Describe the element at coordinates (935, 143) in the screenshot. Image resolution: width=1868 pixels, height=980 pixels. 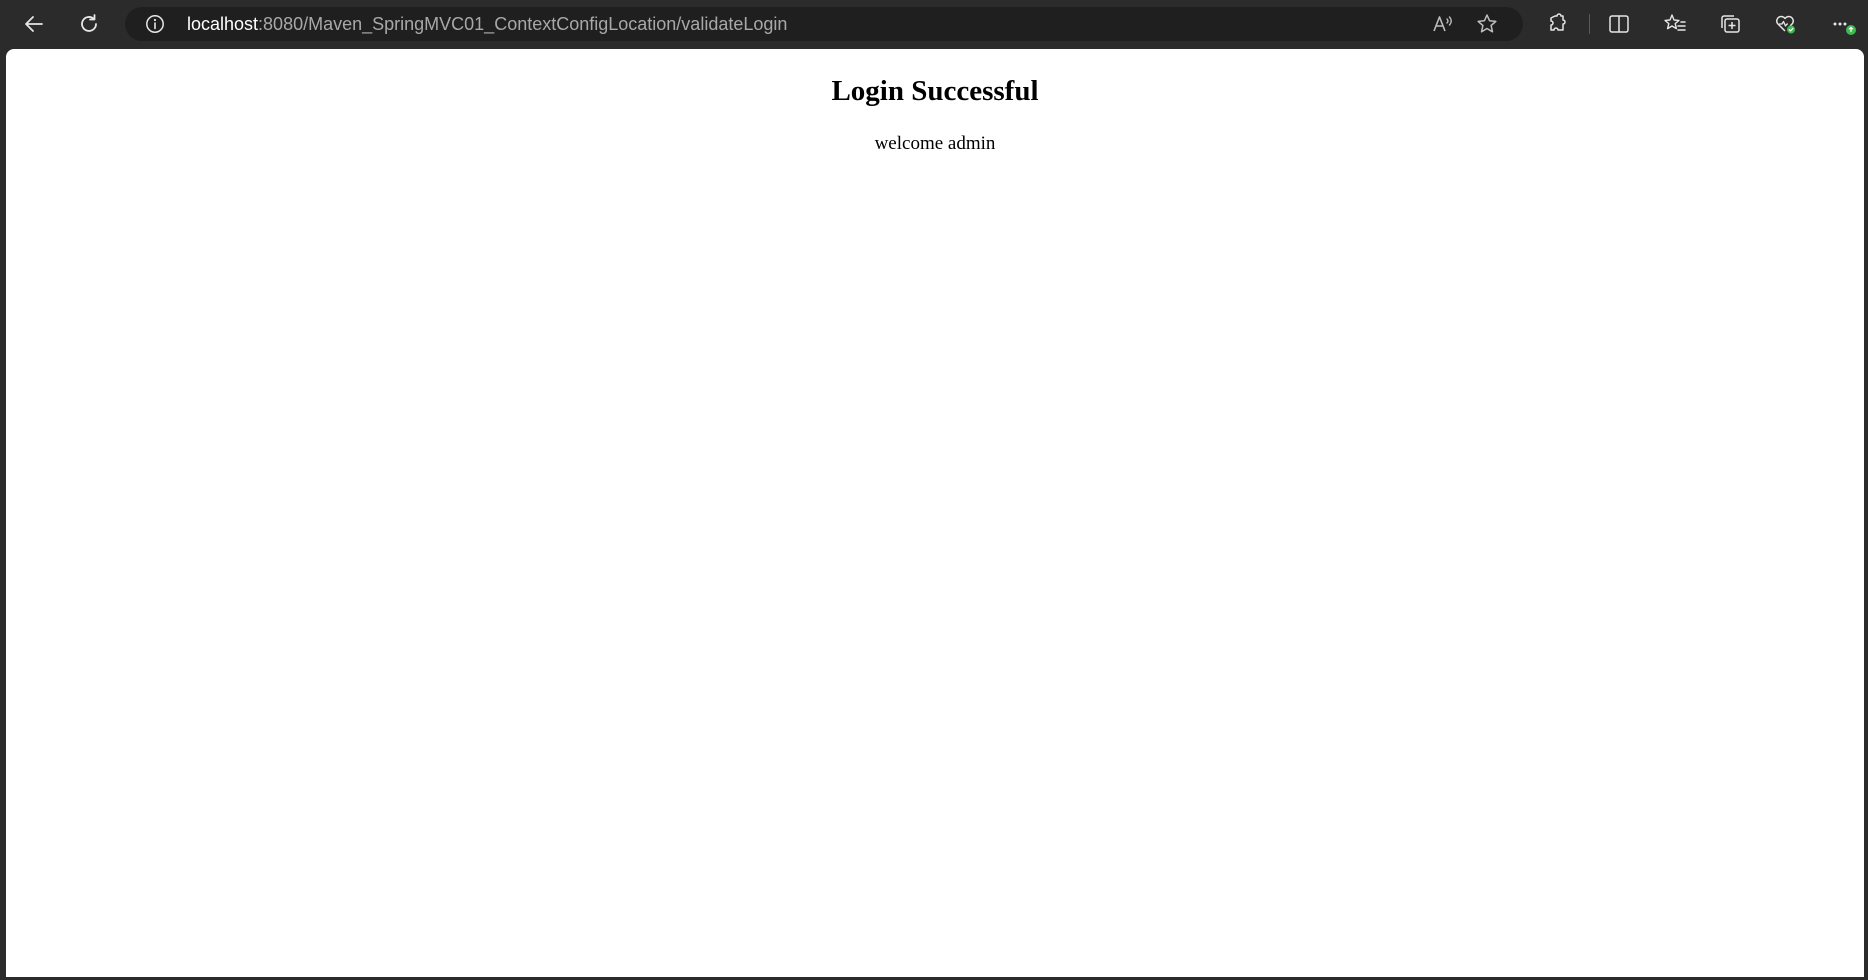
I see `welcome-message: welcome admin` at that location.